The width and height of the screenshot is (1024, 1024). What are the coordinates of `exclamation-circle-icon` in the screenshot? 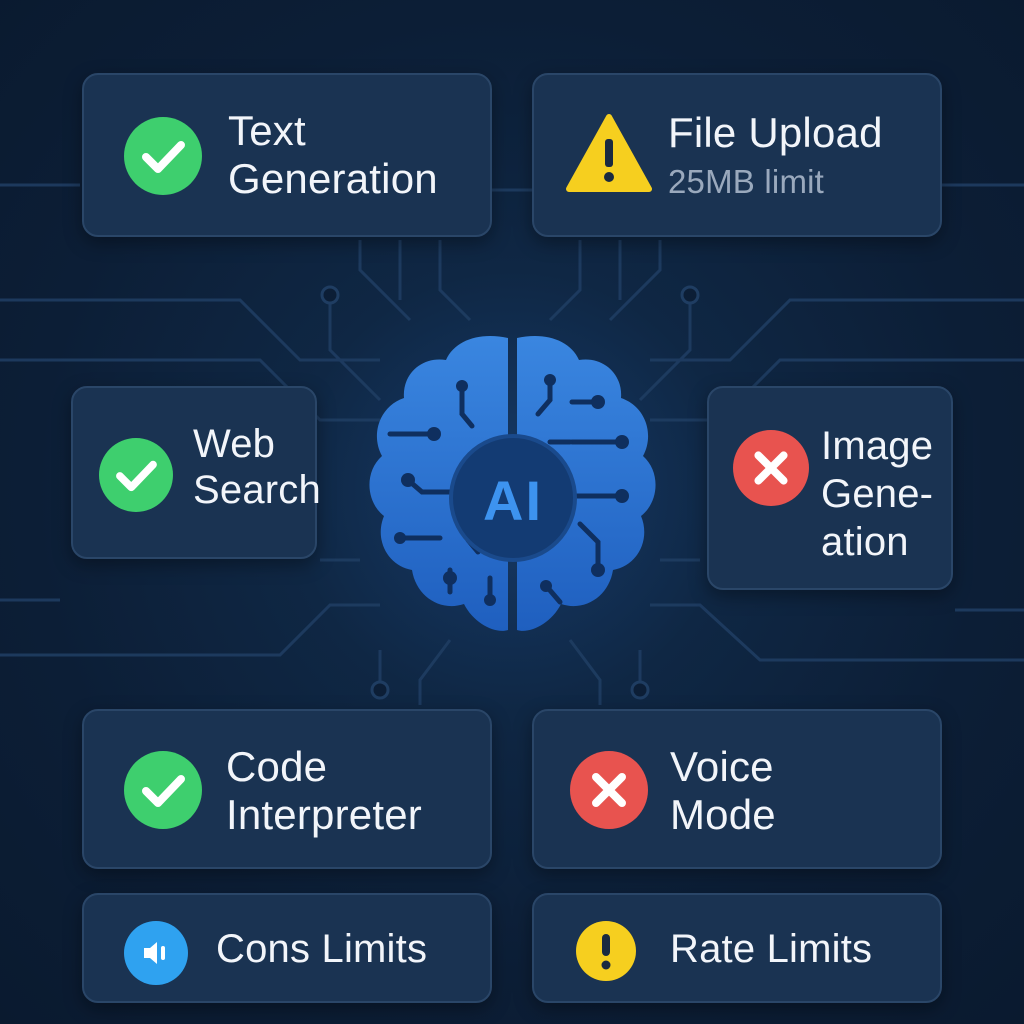 It's located at (606, 951).